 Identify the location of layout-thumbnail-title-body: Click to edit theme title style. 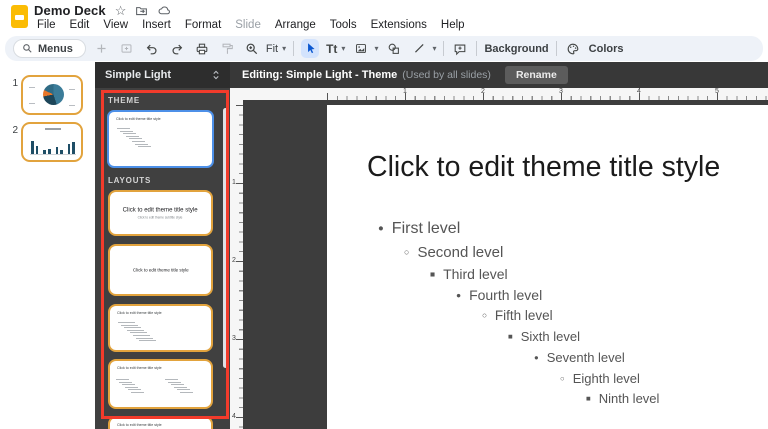
(160, 328).